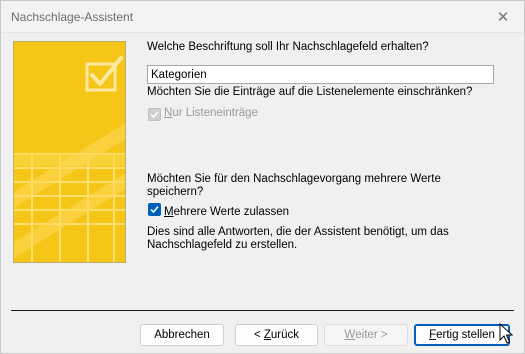  What do you see at coordinates (503, 17) in the screenshot?
I see `close-icon: ✕` at bounding box center [503, 17].